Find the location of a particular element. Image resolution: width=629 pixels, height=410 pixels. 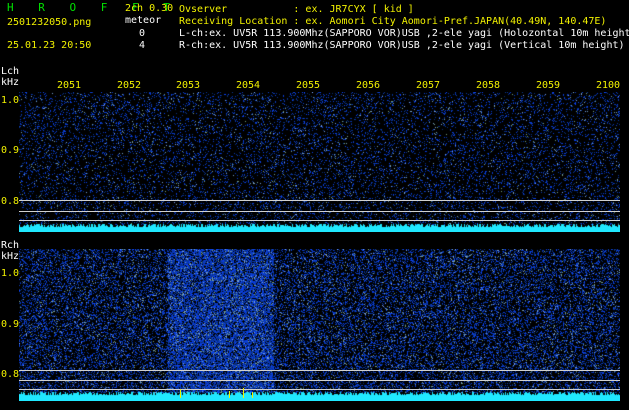

lch-meteor-count: 0 is located at coordinates (142, 33).